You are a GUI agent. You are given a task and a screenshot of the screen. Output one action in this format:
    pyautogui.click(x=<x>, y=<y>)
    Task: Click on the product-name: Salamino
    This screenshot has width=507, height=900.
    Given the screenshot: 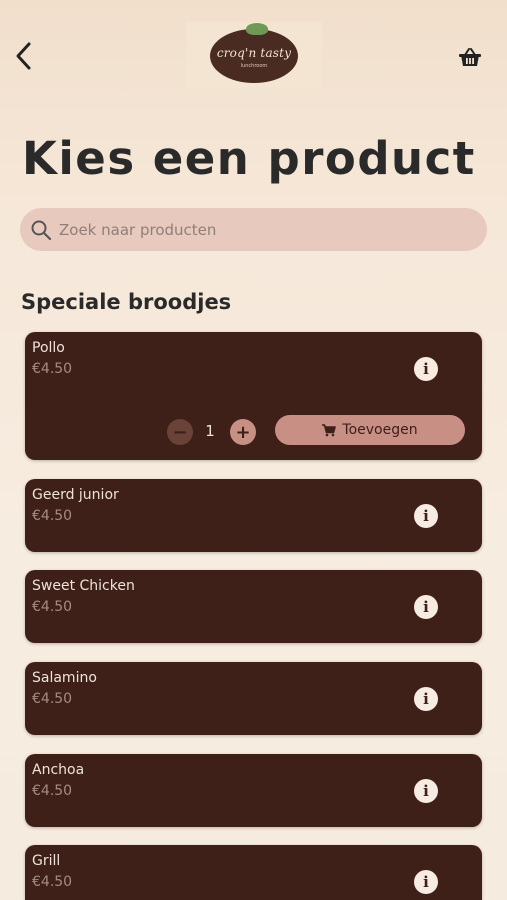 What is the action you would take?
    pyautogui.click(x=64, y=678)
    